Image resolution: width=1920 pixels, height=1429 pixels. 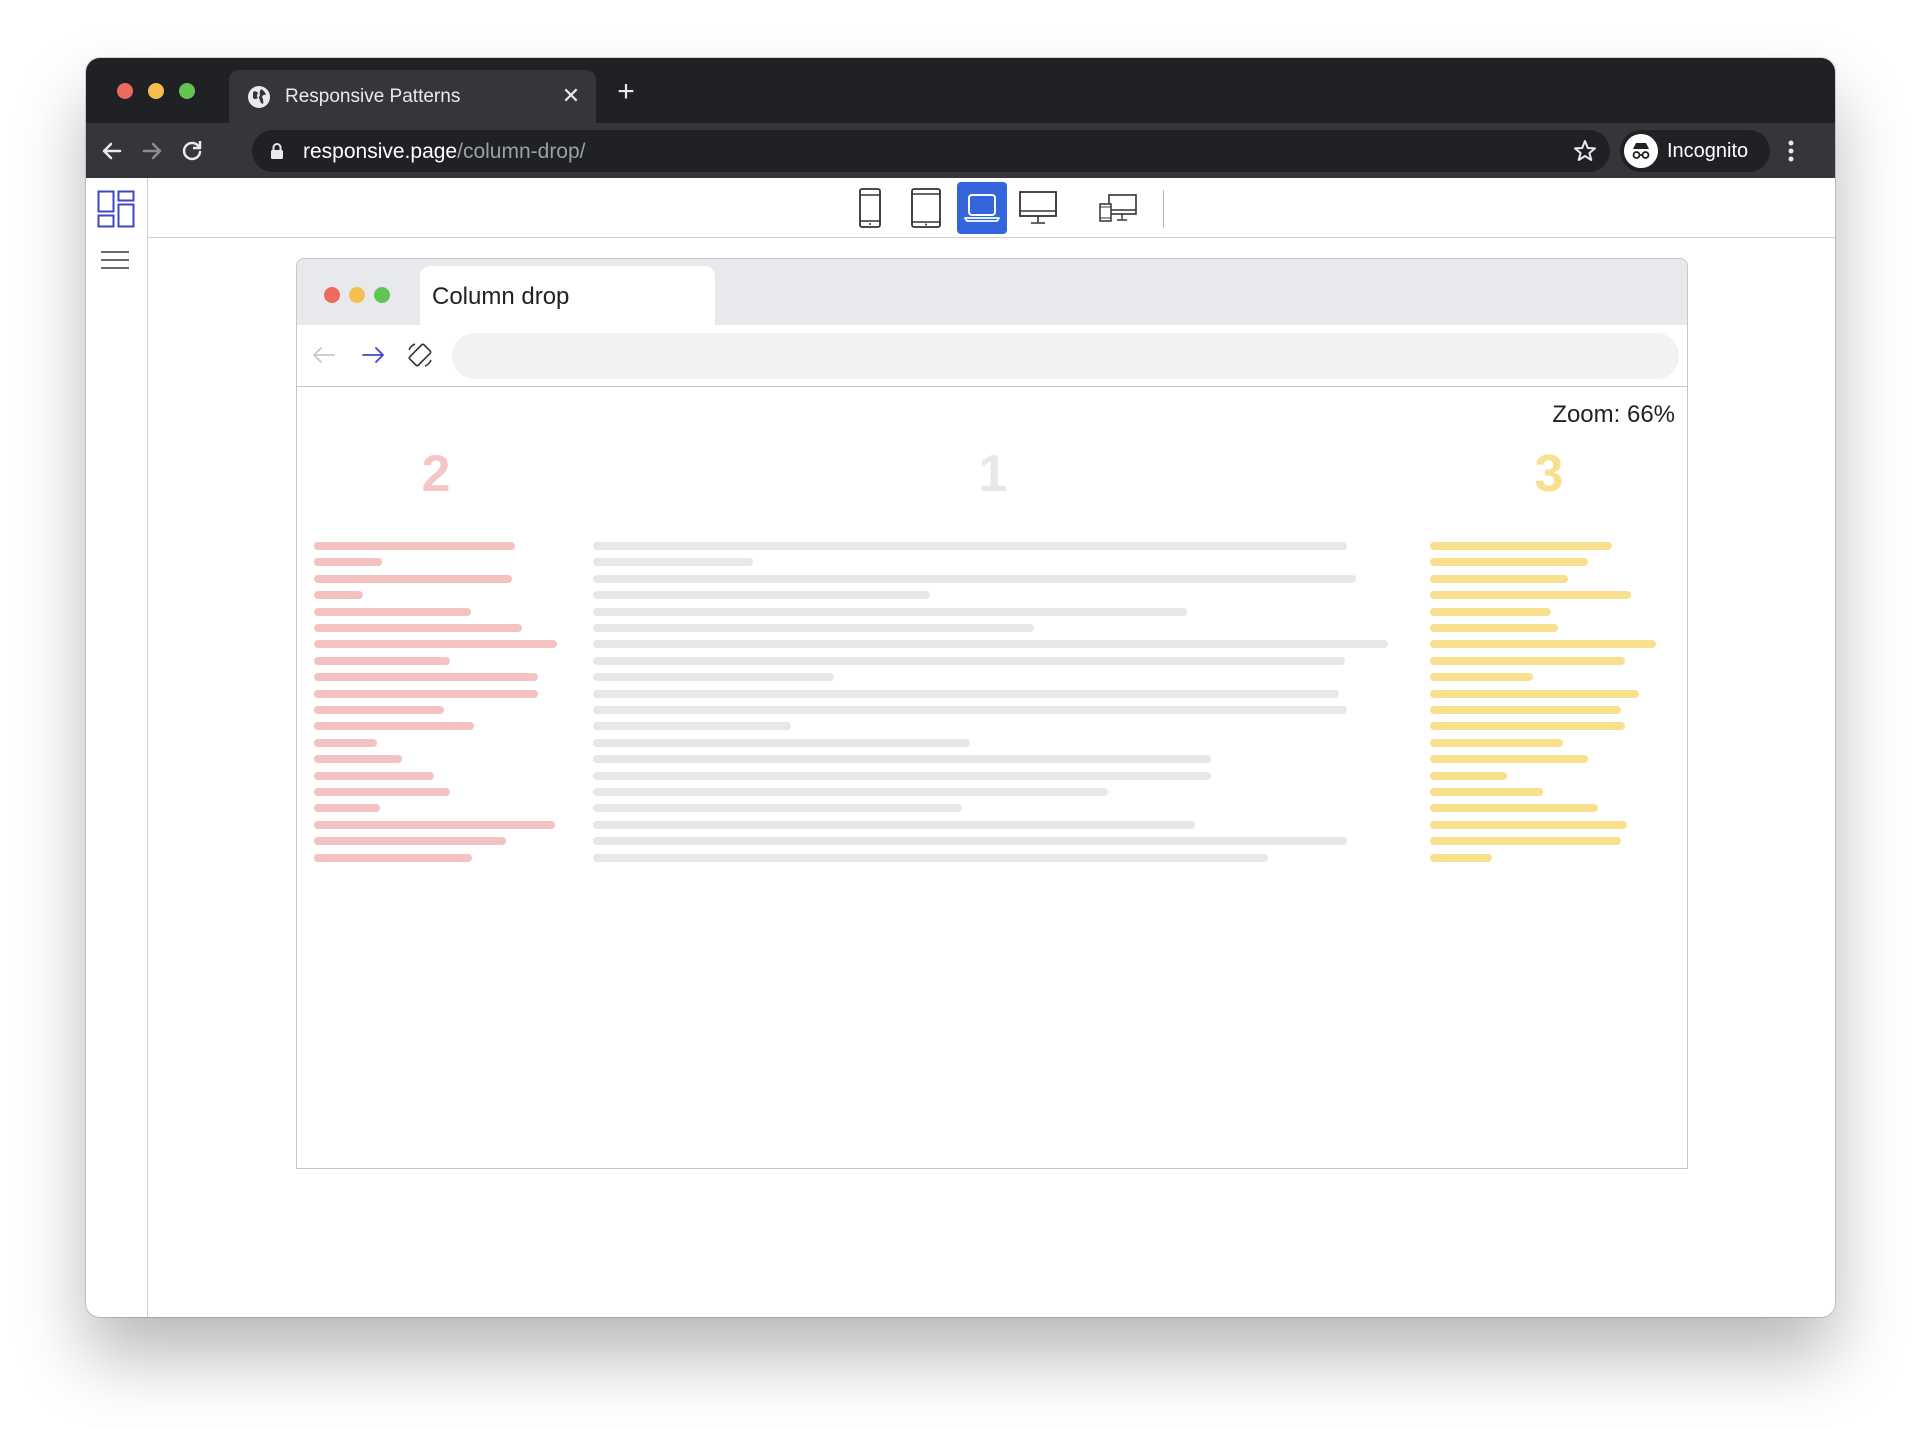 I want to click on phone-view-button, so click(x=870, y=208).